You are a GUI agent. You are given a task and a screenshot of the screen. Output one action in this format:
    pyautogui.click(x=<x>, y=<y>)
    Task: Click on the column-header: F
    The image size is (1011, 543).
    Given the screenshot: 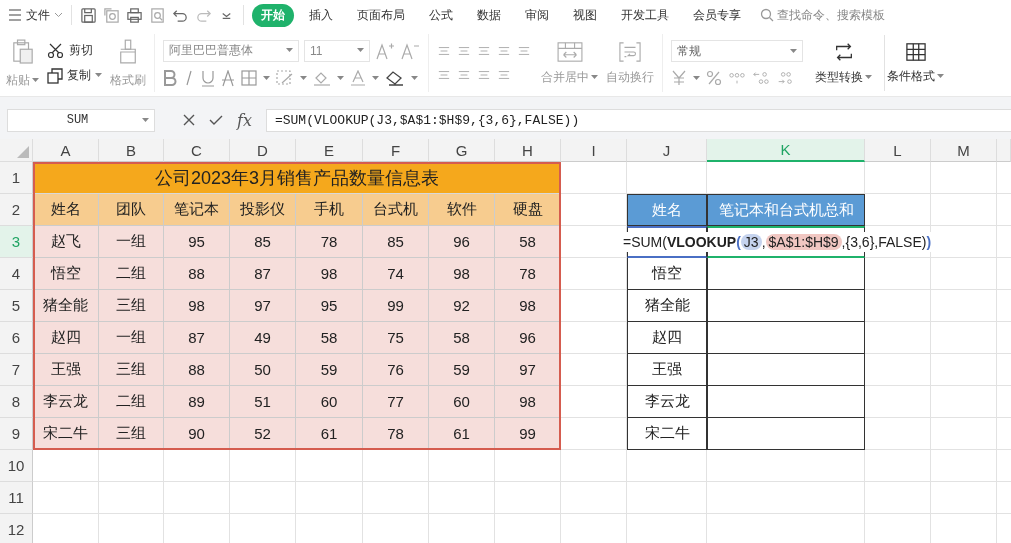 What is the action you would take?
    pyautogui.click(x=396, y=150)
    